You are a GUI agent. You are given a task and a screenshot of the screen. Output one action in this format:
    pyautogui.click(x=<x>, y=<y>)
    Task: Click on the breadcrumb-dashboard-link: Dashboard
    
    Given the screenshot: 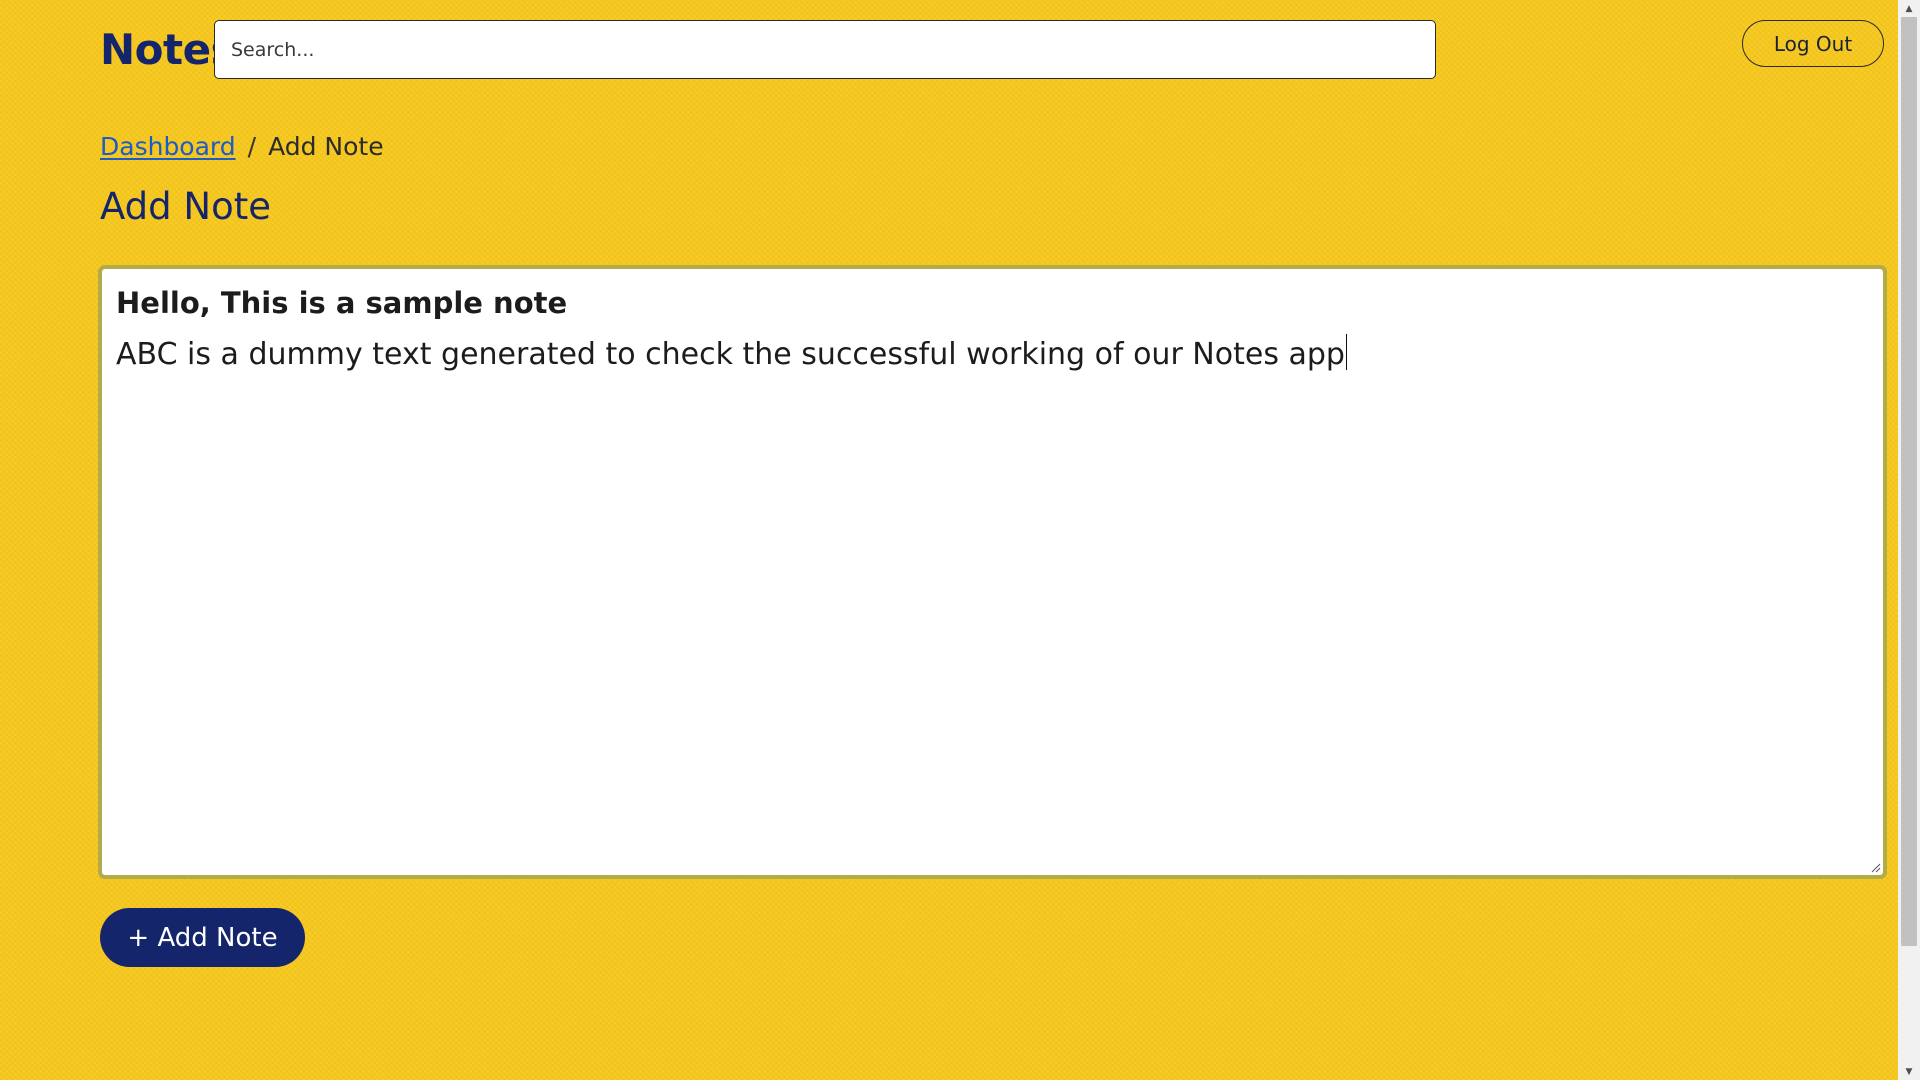 What is the action you would take?
    pyautogui.click(x=168, y=147)
    